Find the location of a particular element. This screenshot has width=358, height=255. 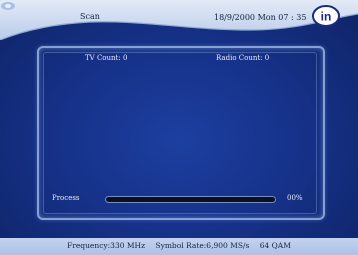

scan-icon is located at coordinates (8, 6).